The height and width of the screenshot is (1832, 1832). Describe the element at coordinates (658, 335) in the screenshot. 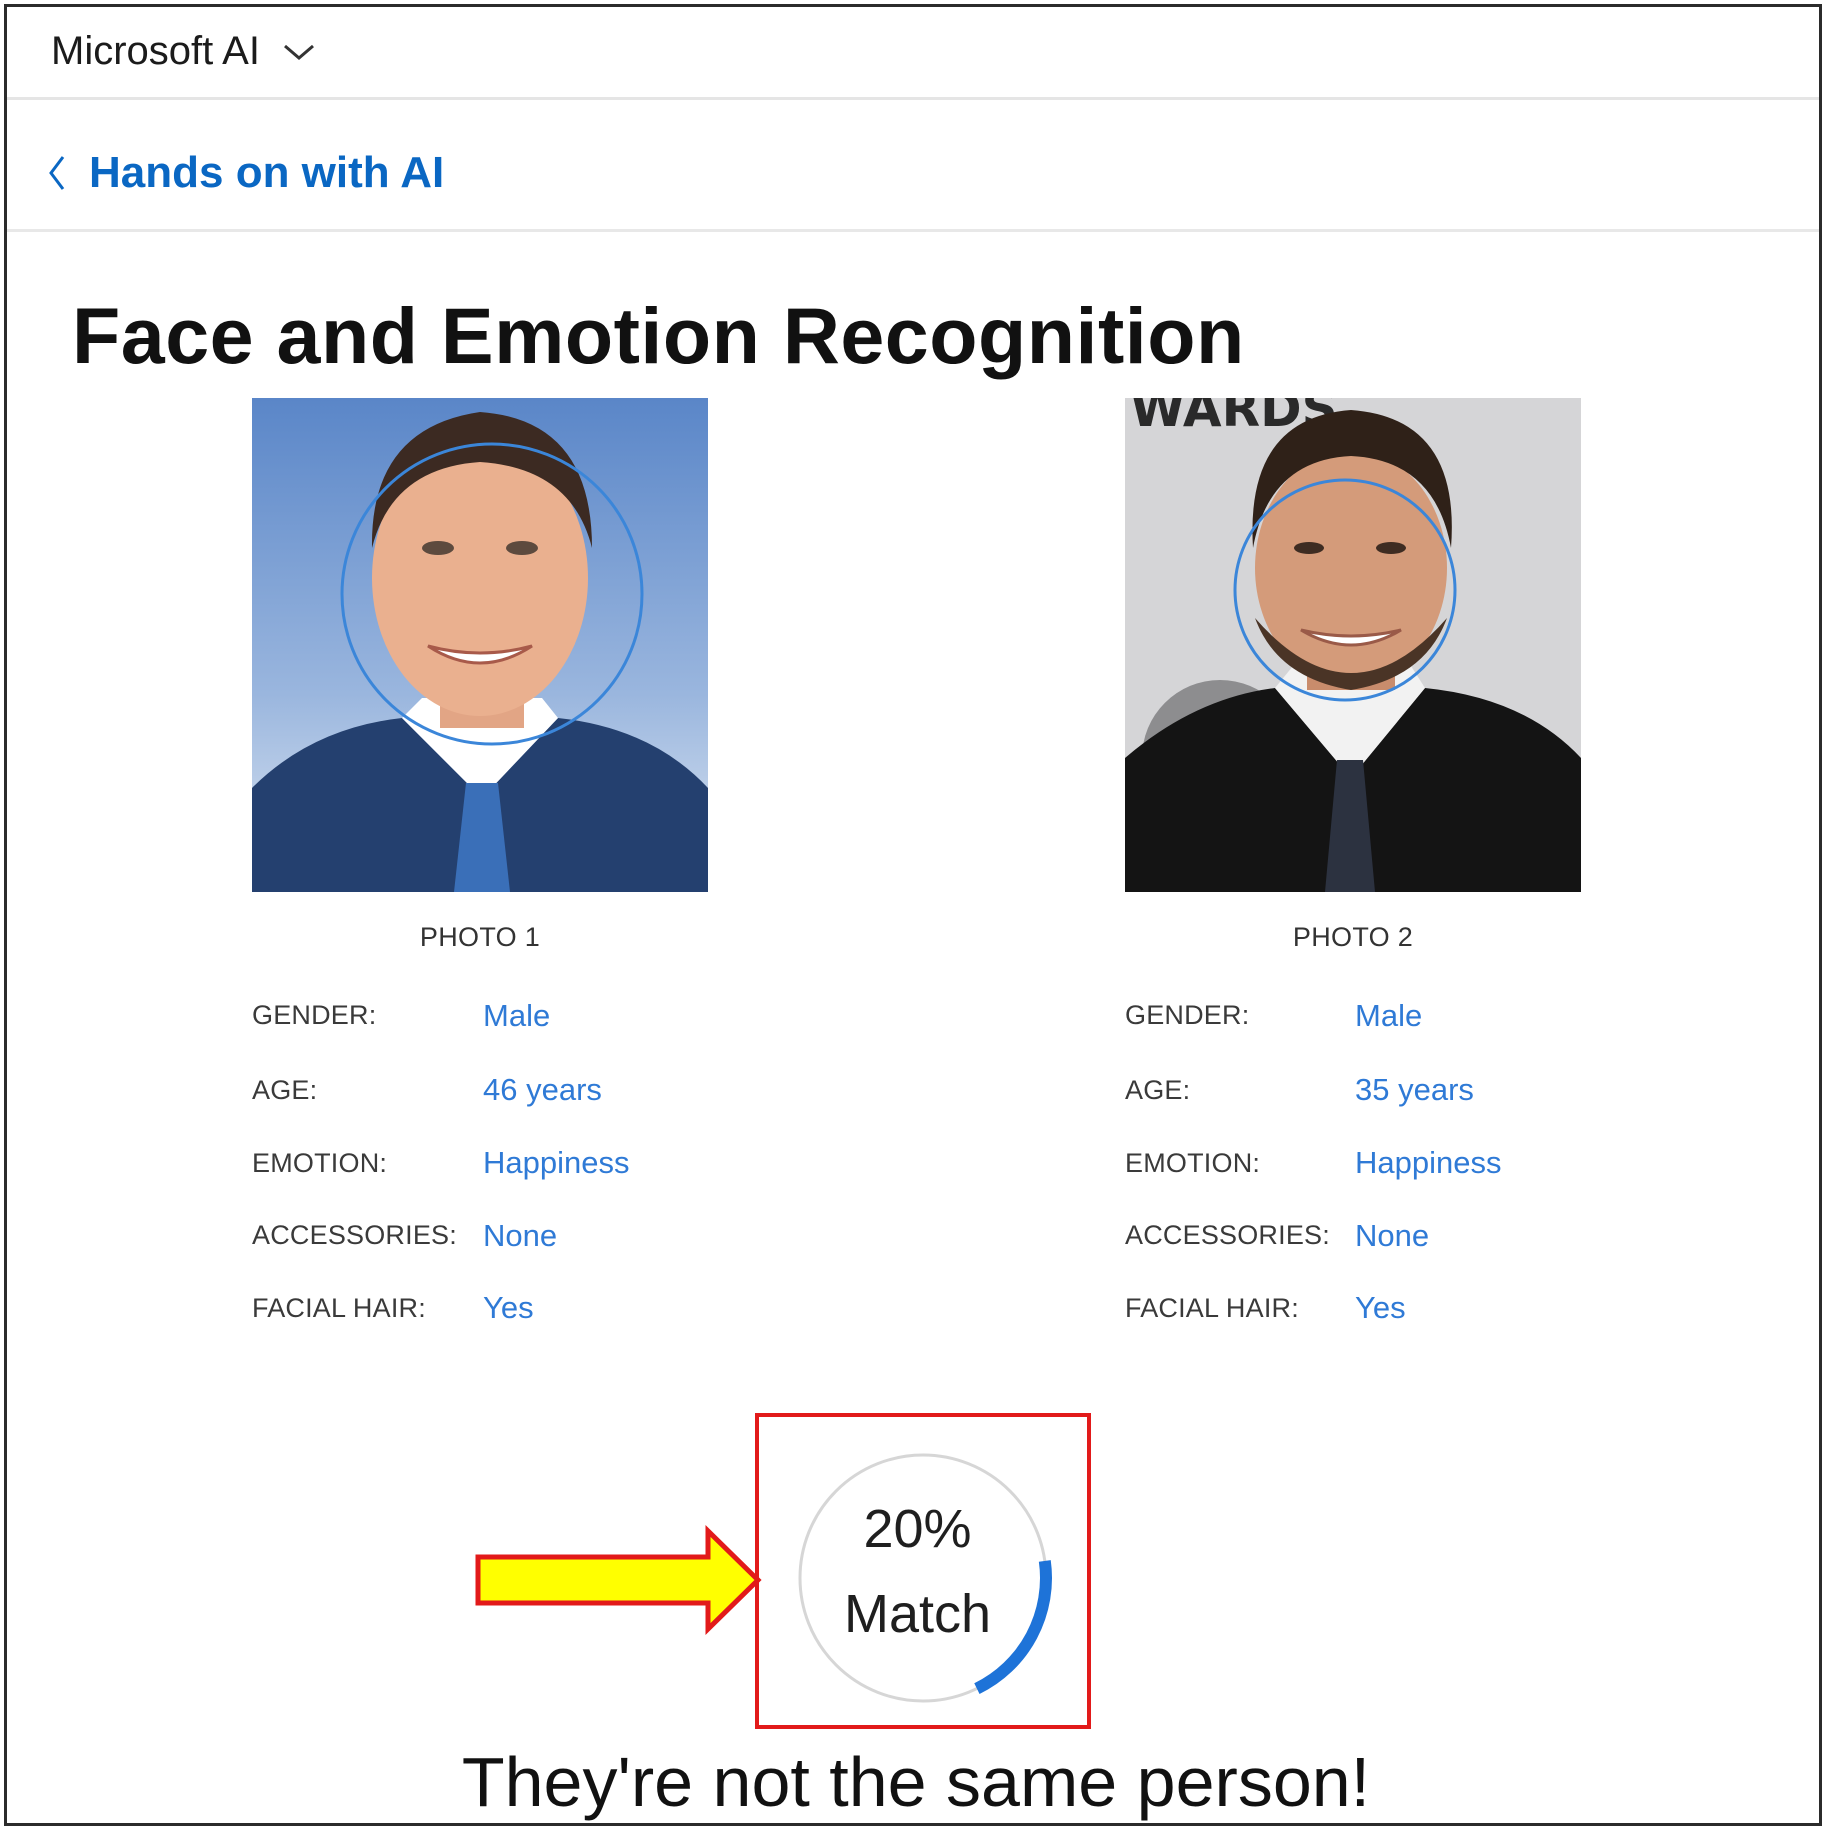

I see `page-title: Face and Emotion Recognition` at that location.